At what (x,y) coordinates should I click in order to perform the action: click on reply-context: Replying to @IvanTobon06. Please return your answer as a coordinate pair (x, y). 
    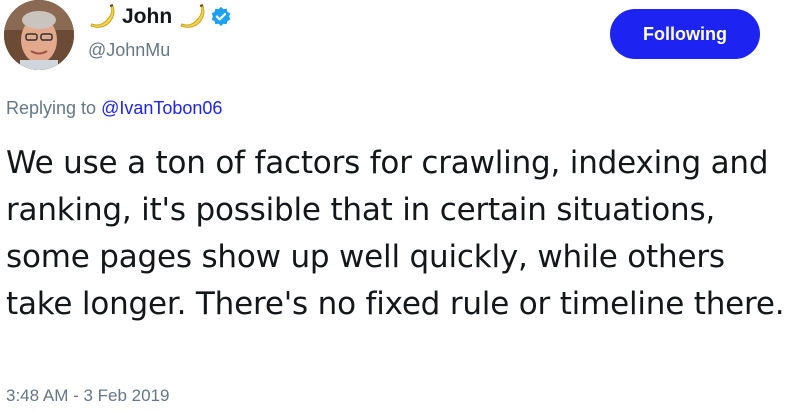
    Looking at the image, I should click on (114, 108).